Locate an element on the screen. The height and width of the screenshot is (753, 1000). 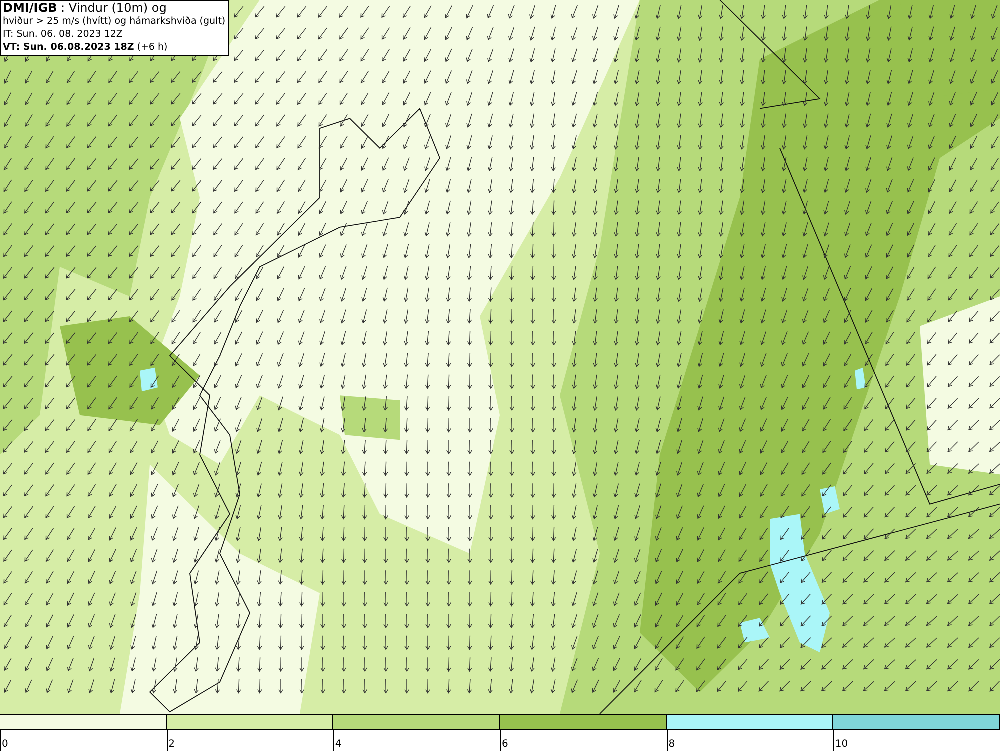
info-text: hviður > 25 m/s (hvítt) og hámarkshviða (gult) is located at coordinates (114, 21).